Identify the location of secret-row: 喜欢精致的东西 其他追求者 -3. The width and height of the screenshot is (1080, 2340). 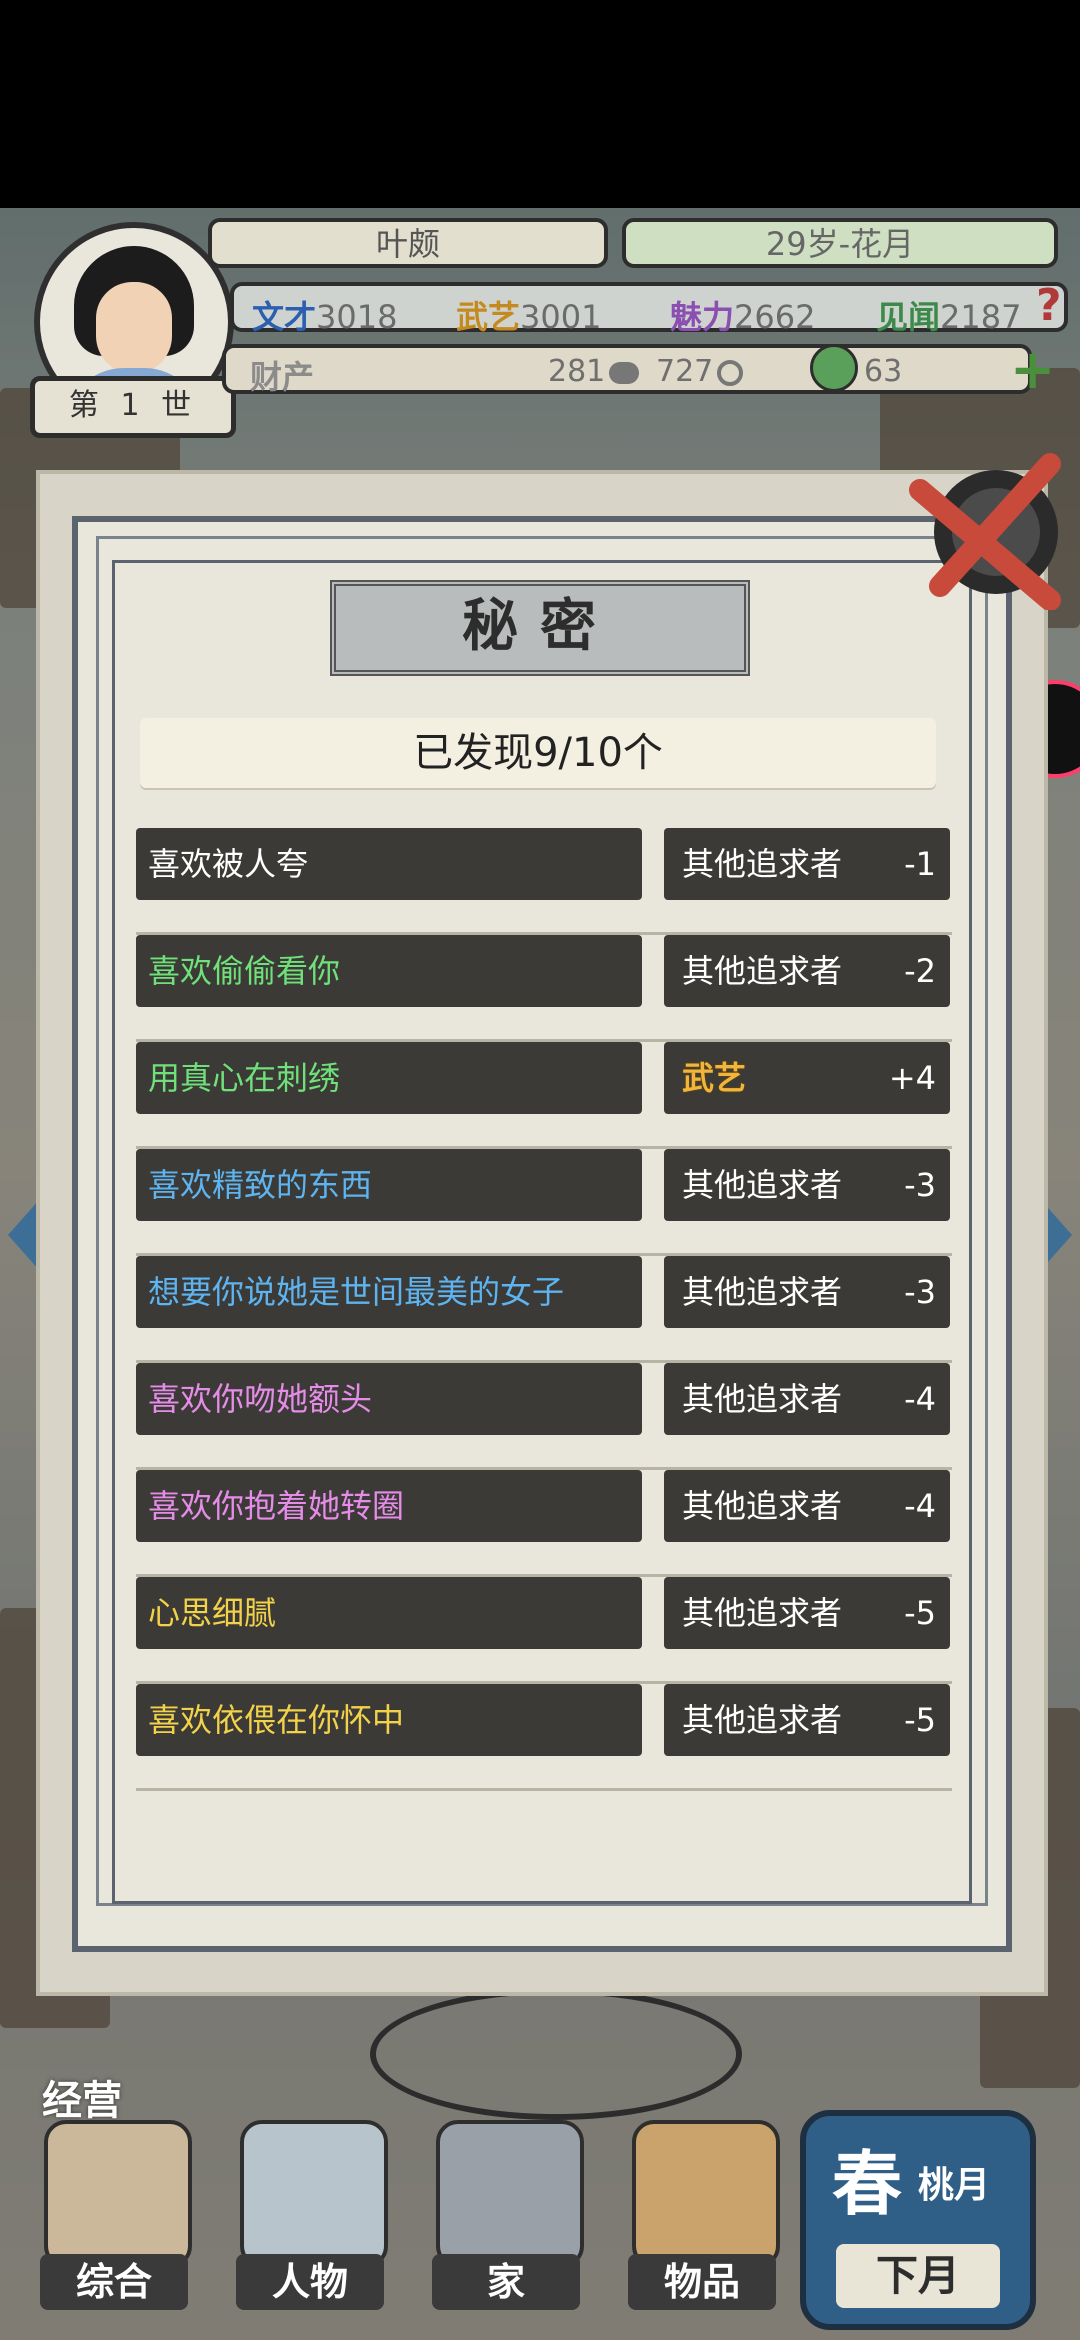
(544, 1202).